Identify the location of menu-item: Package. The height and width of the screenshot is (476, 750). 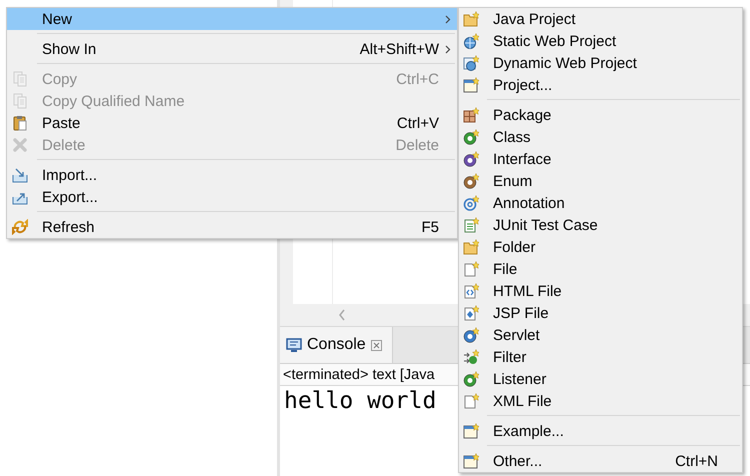
(600, 115).